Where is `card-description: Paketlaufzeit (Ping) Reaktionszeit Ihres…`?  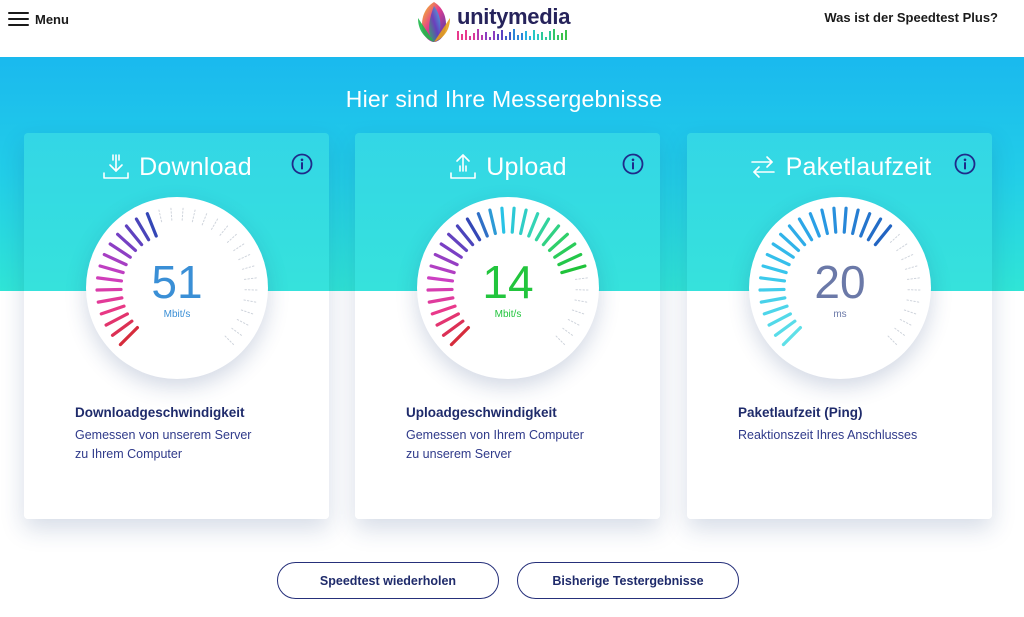
card-description: Paketlaufzeit (Ping) Reaktionszeit Ihres… is located at coordinates (858, 425).